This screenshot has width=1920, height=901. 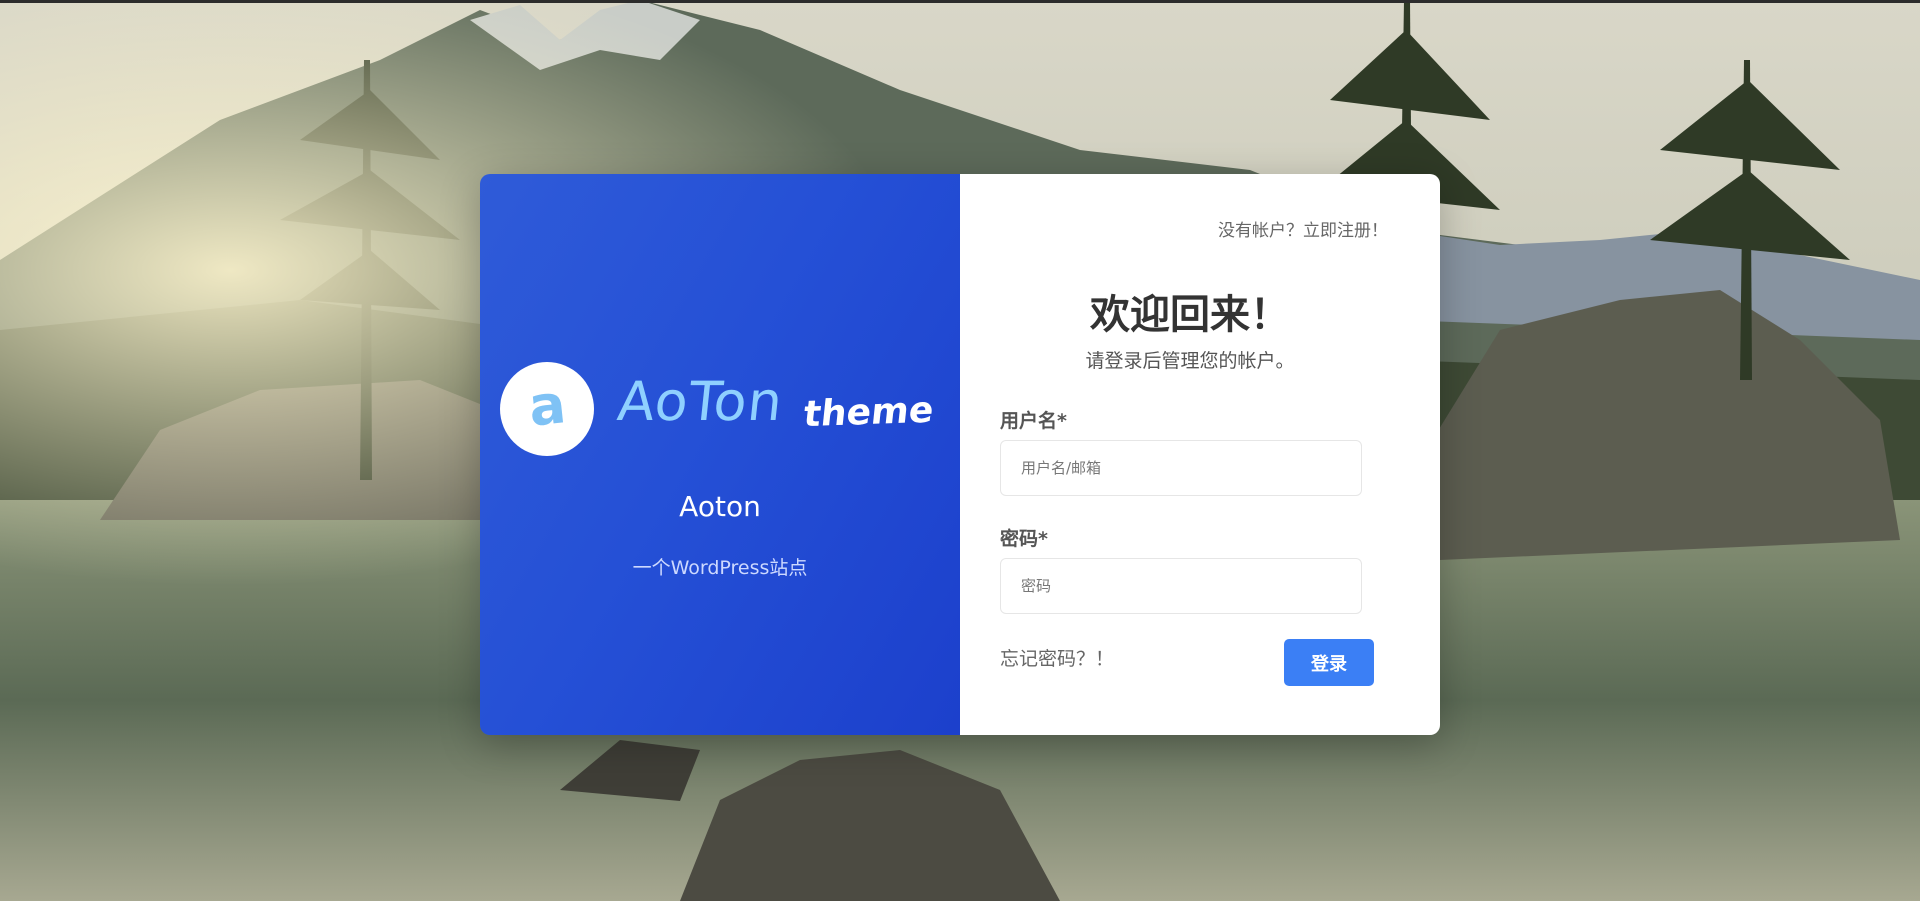 What do you see at coordinates (700, 401) in the screenshot?
I see `logo-wordmark: AoTon` at bounding box center [700, 401].